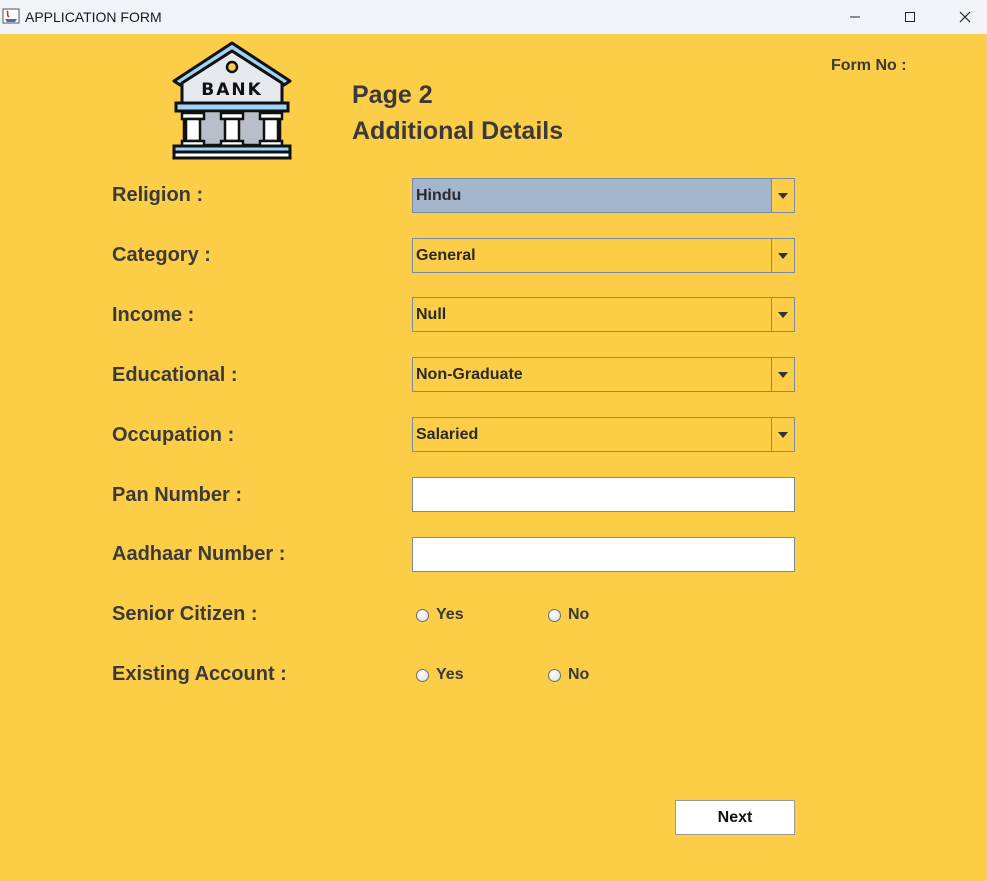 The height and width of the screenshot is (881, 987). What do you see at coordinates (199, 554) in the screenshot?
I see `aadhaar-number-label: Aadhaar Number :` at bounding box center [199, 554].